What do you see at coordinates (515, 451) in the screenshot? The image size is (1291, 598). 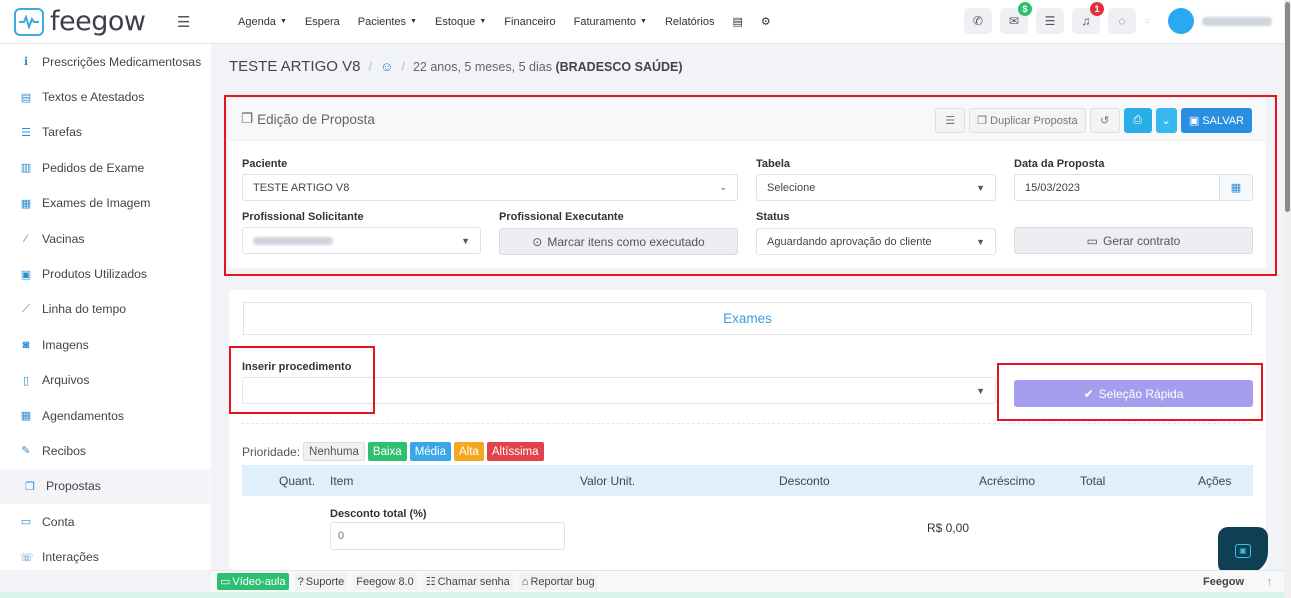 I see `priority-highest: Altíssima` at bounding box center [515, 451].